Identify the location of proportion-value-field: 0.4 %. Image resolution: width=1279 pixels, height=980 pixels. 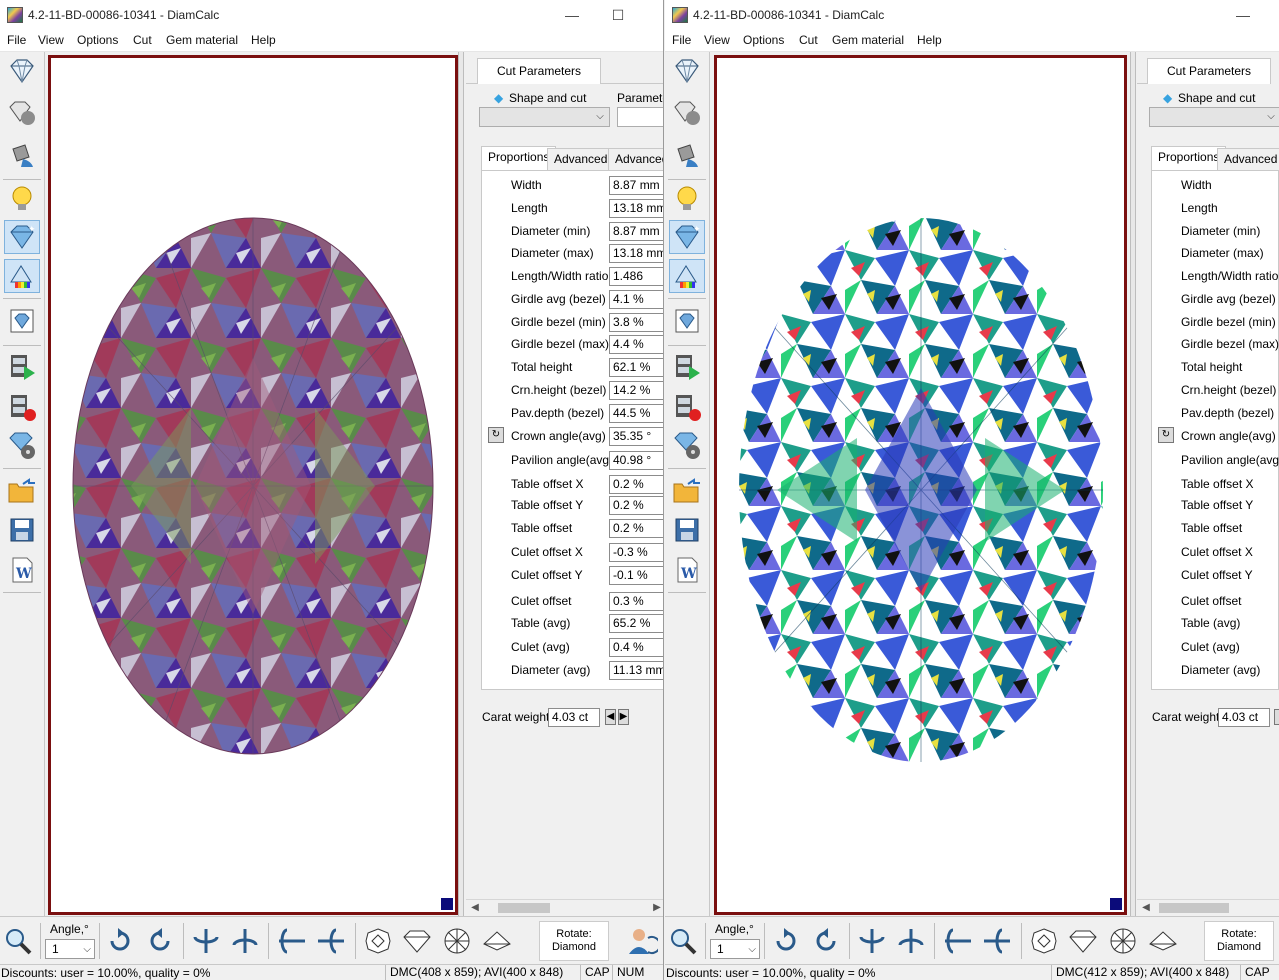
(636, 647).